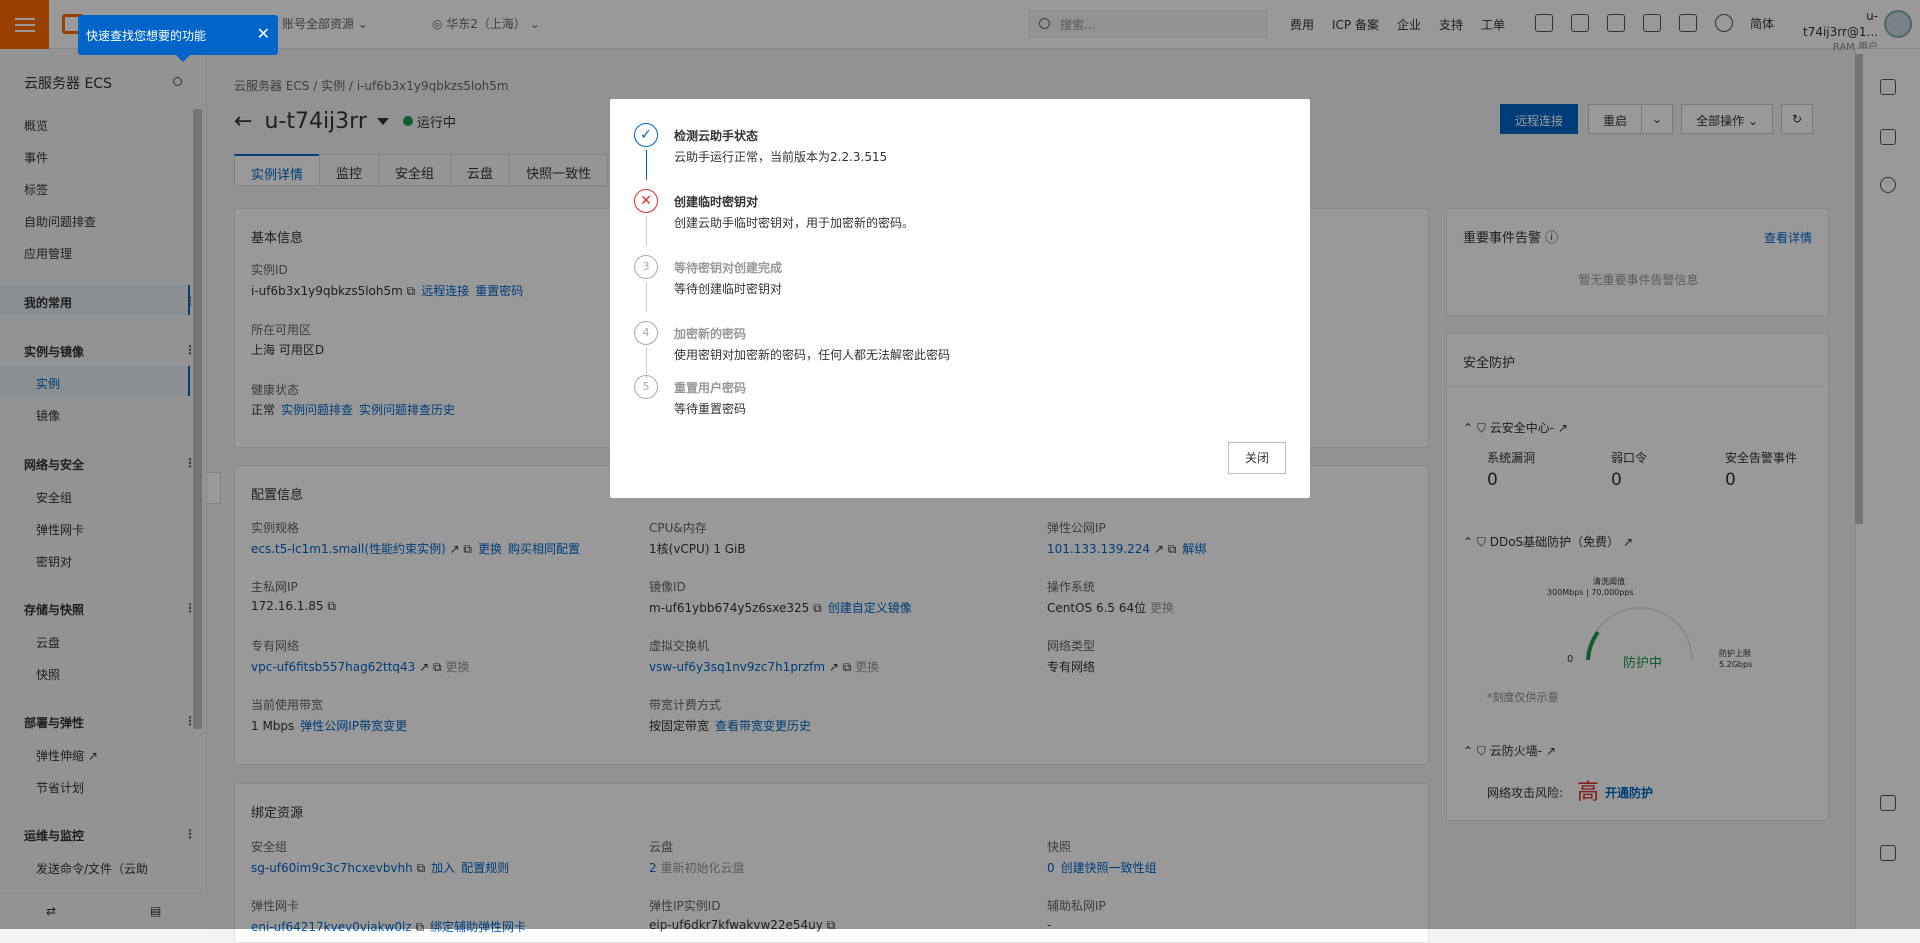 The image size is (1920, 943). What do you see at coordinates (646, 135) in the screenshot?
I see `check-icon: ✓` at bounding box center [646, 135].